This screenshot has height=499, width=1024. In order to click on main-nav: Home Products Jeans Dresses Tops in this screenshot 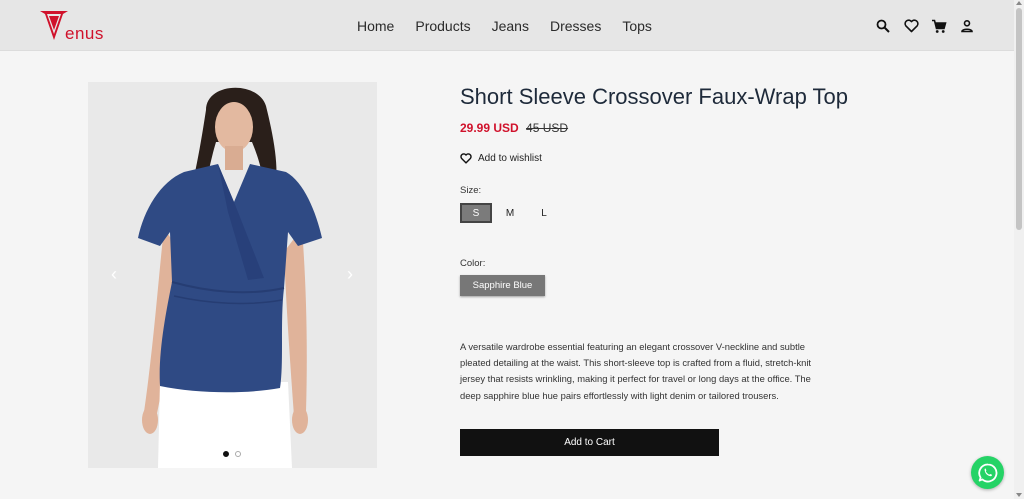, I will do `click(504, 26)`.